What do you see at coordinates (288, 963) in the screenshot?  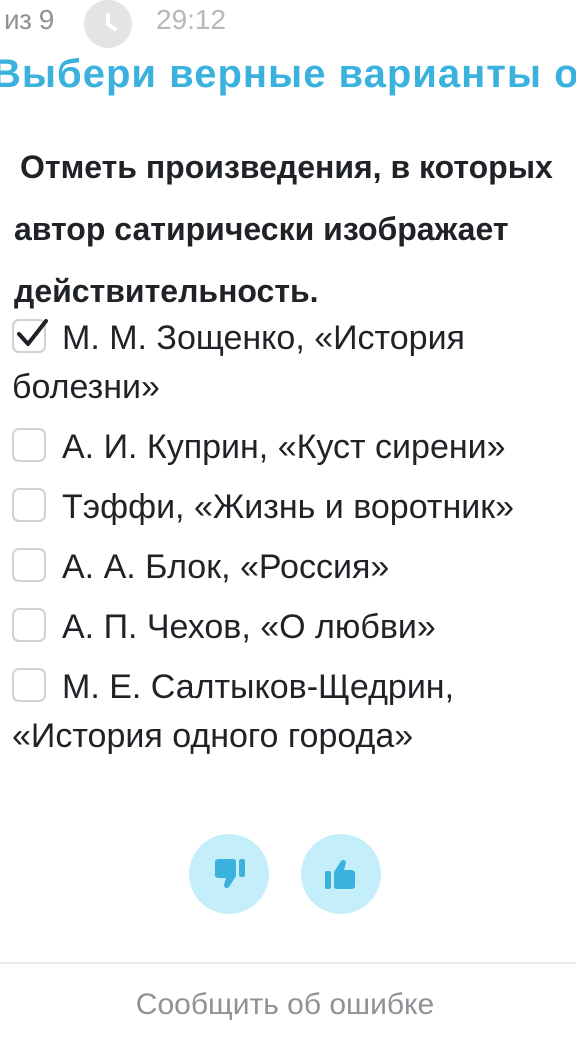 I see `divider` at bounding box center [288, 963].